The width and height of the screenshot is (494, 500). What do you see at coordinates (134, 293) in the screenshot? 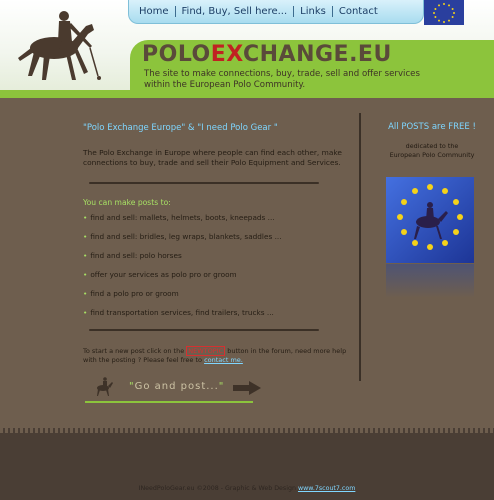
I see `list-item-text: find a polo pro or groom` at bounding box center [134, 293].